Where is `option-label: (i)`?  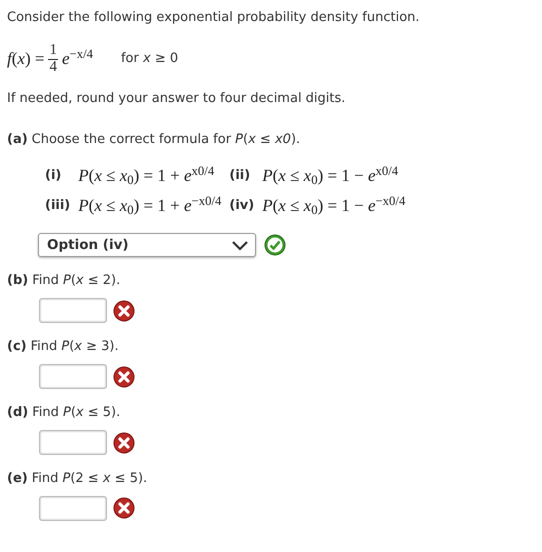
option-label: (i) is located at coordinates (53, 176).